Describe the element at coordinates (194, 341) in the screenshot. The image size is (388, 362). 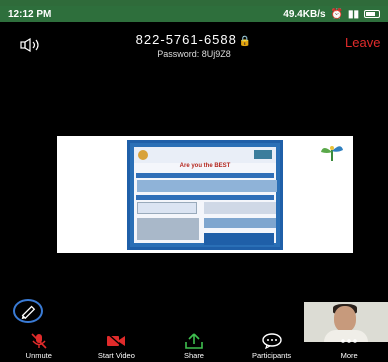
I see `share-icon` at that location.